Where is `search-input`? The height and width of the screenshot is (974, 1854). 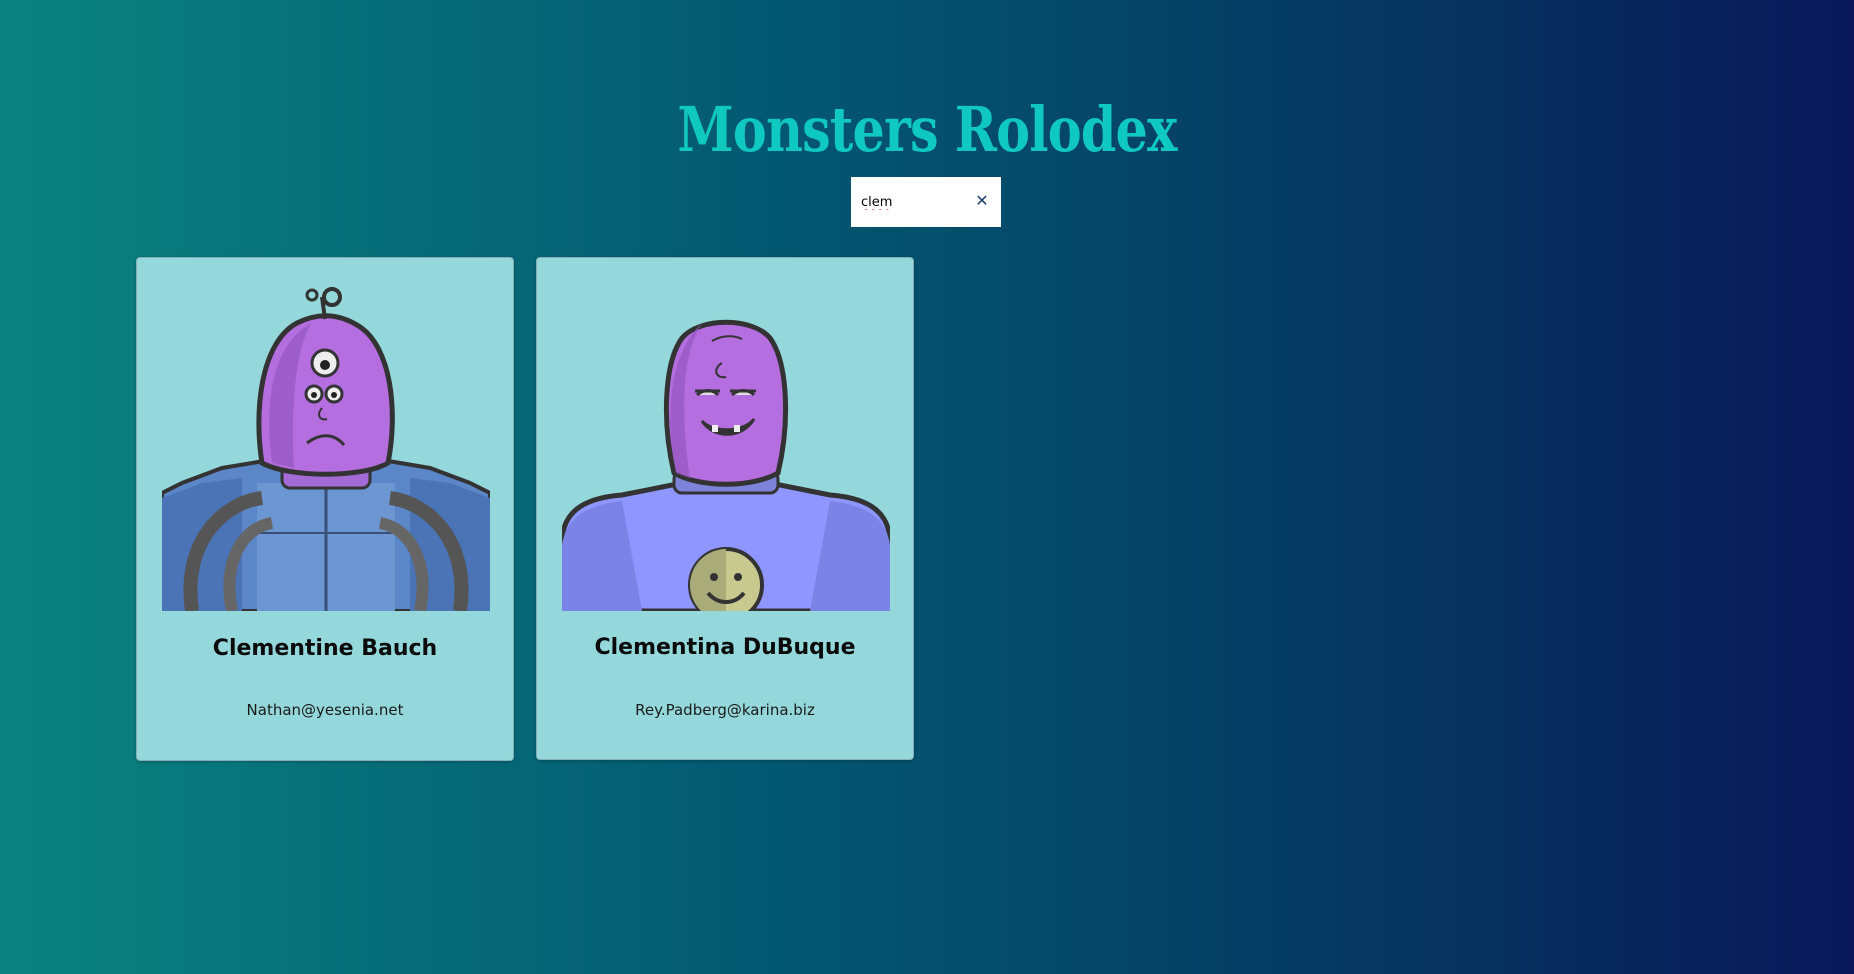 search-input is located at coordinates (916, 202).